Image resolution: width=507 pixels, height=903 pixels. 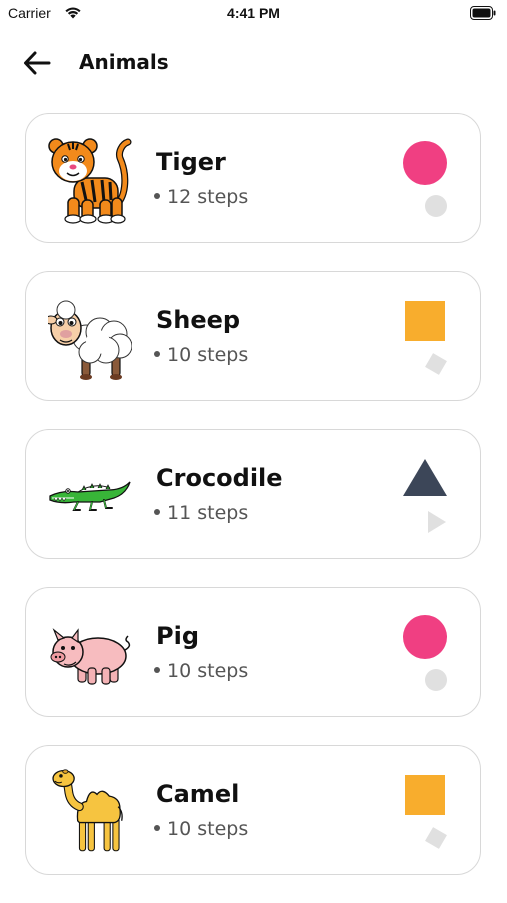 What do you see at coordinates (90, 340) in the screenshot?
I see `sheep-icon` at bounding box center [90, 340].